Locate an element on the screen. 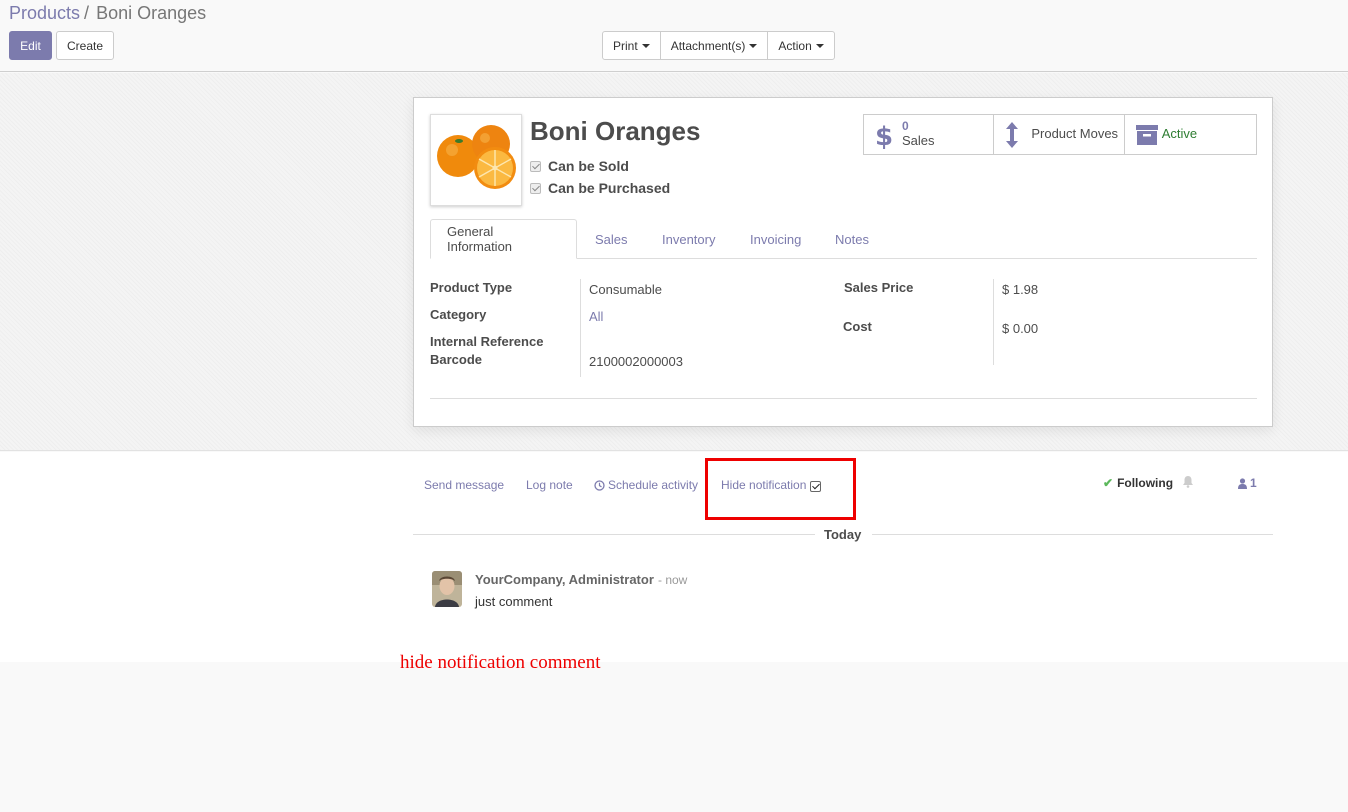 This screenshot has height=812, width=1348. send-message-button: Send message is located at coordinates (464, 485).